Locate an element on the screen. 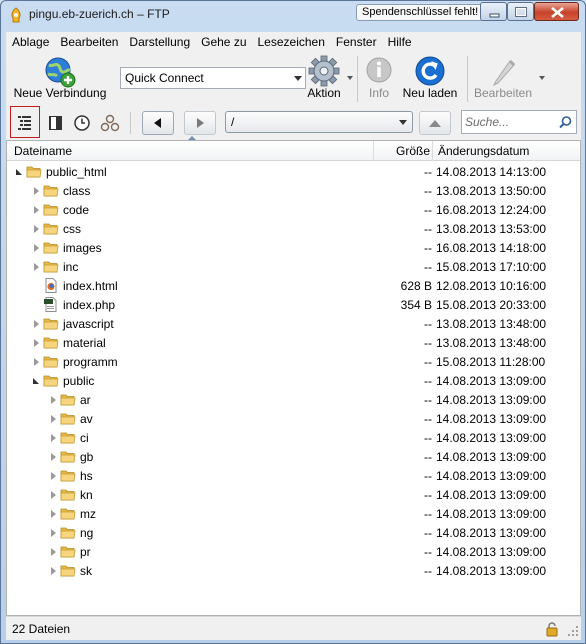 Image resolution: width=586 pixels, height=644 pixels. bonjour-button is located at coordinates (110, 123).